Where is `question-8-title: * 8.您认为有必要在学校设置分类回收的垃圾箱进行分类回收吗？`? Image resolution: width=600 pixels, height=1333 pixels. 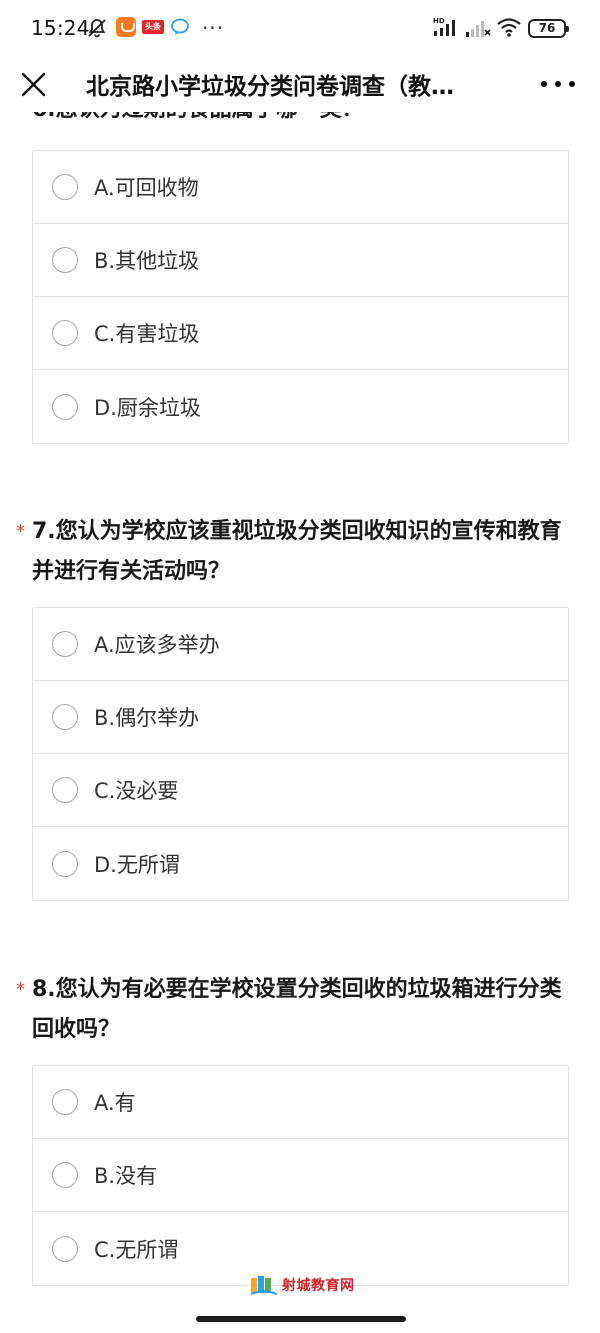
question-8-title: * 8.您认为有必要在学校设置分类回收的垃圾箱进行分类回收吗？ is located at coordinates (294, 1010).